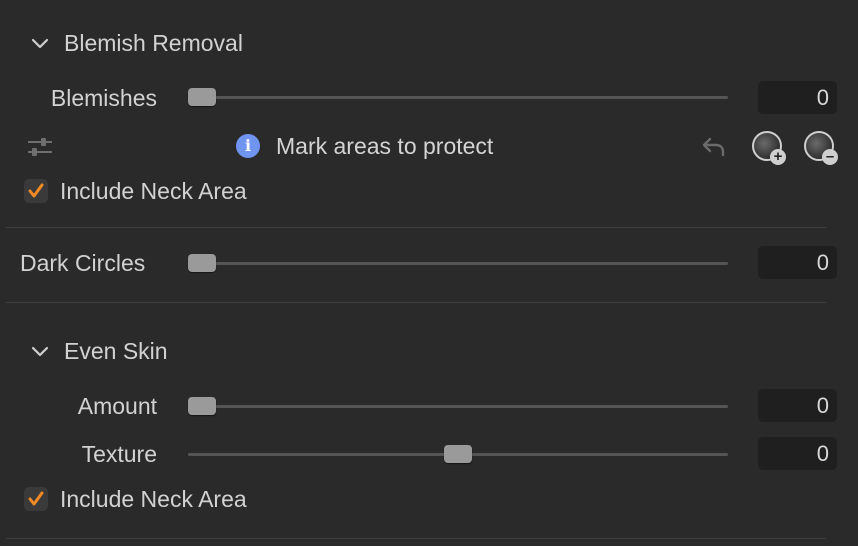  Describe the element at coordinates (797, 405) in the screenshot. I see `amount-value-field: 0` at that location.